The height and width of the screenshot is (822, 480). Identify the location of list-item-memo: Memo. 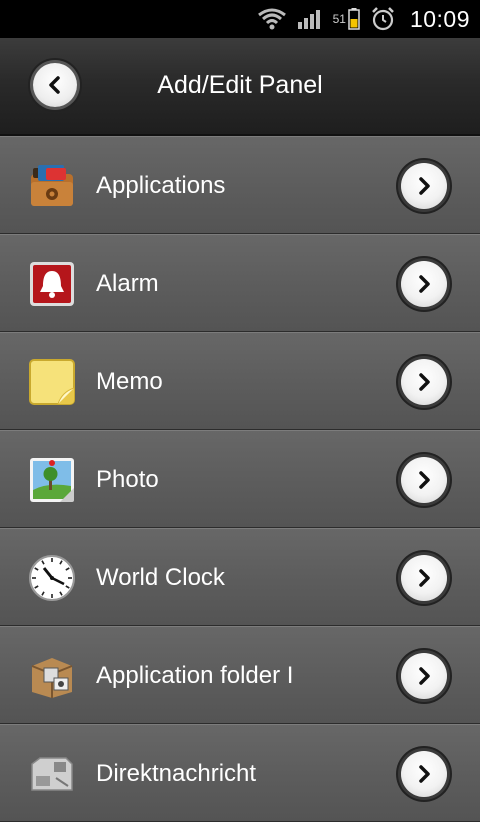
(240, 381).